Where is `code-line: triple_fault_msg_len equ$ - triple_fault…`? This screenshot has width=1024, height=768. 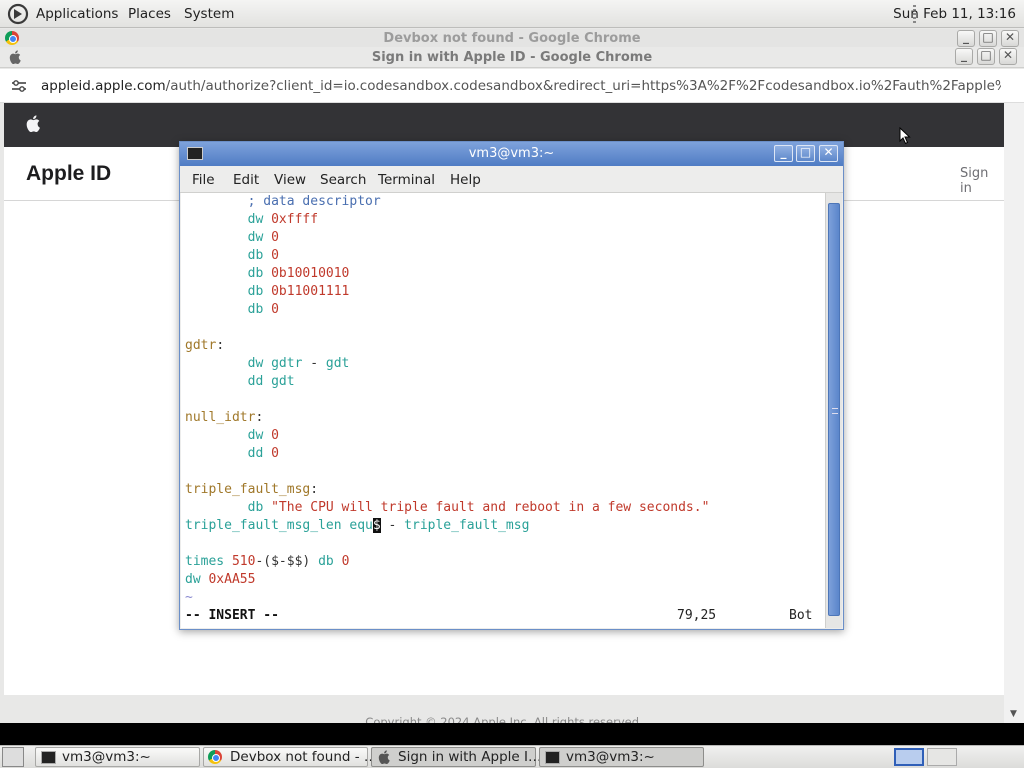
code-line: triple_fault_msg_len equ$ - triple_fault… is located at coordinates (357, 525).